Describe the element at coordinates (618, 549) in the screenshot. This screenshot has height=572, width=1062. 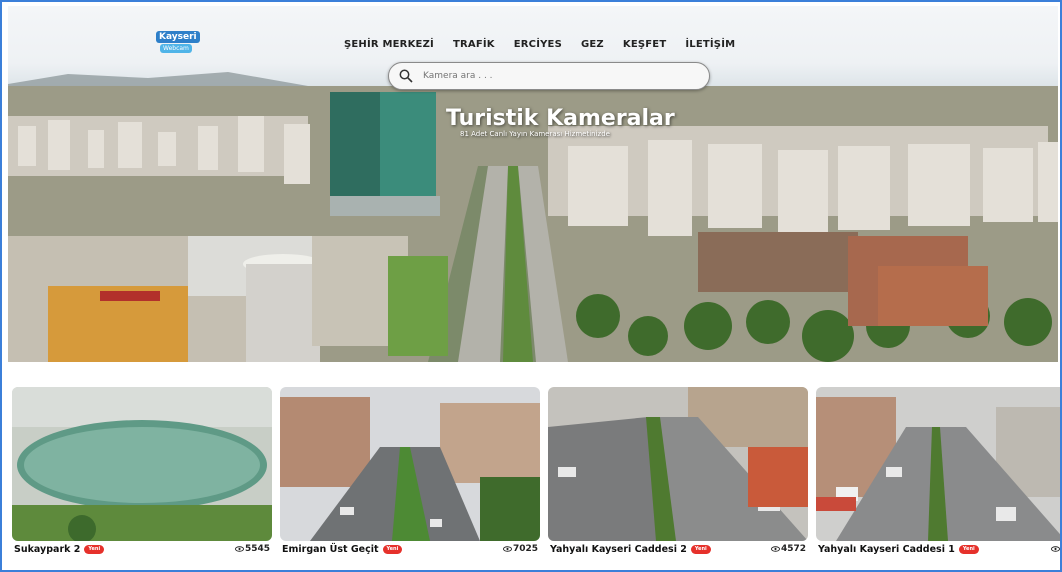
I see `camera-name: Yahyalı Kayseri Caddesi 2` at that location.